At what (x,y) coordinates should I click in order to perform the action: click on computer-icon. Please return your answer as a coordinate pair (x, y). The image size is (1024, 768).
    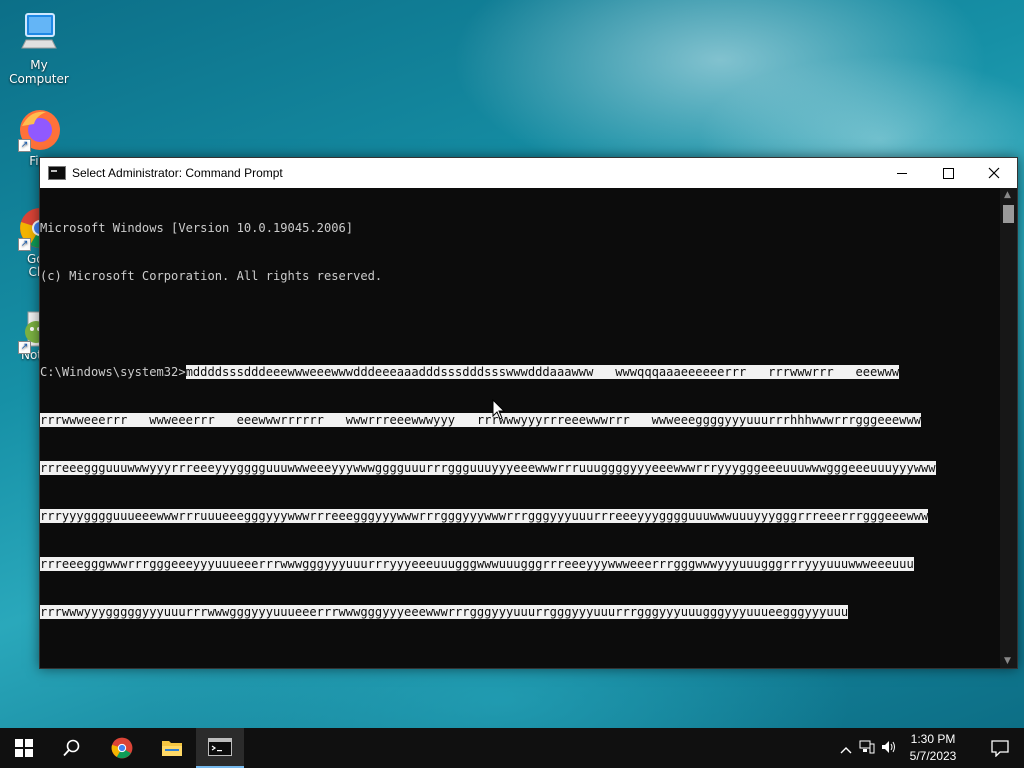
    Looking at the image, I should click on (39, 33).